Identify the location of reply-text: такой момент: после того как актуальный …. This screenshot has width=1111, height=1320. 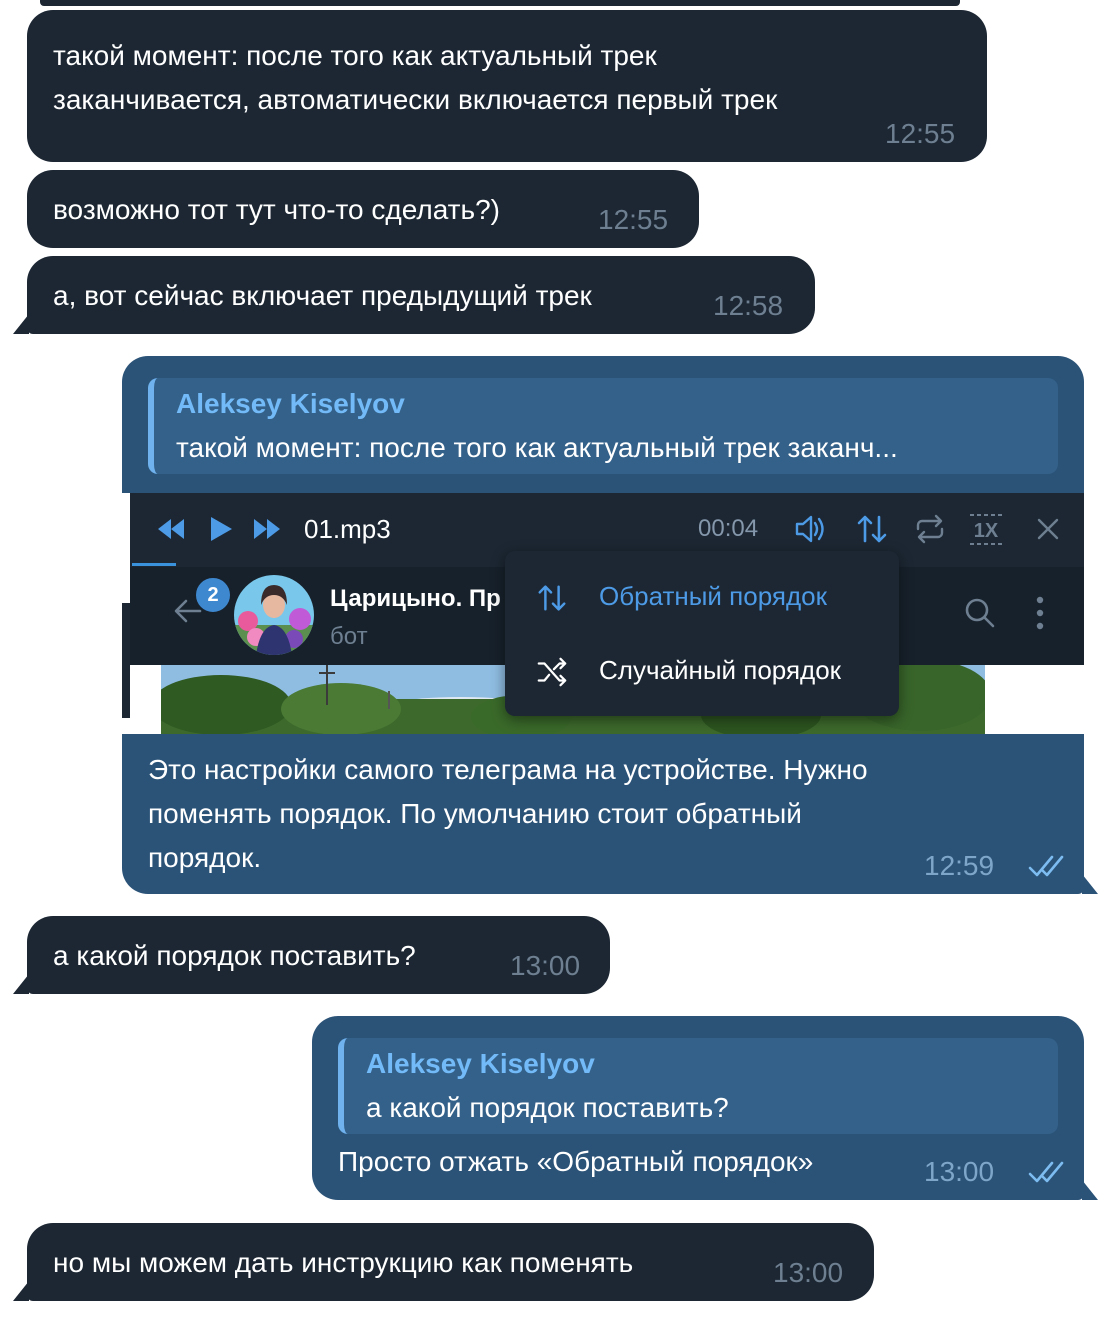
(537, 447).